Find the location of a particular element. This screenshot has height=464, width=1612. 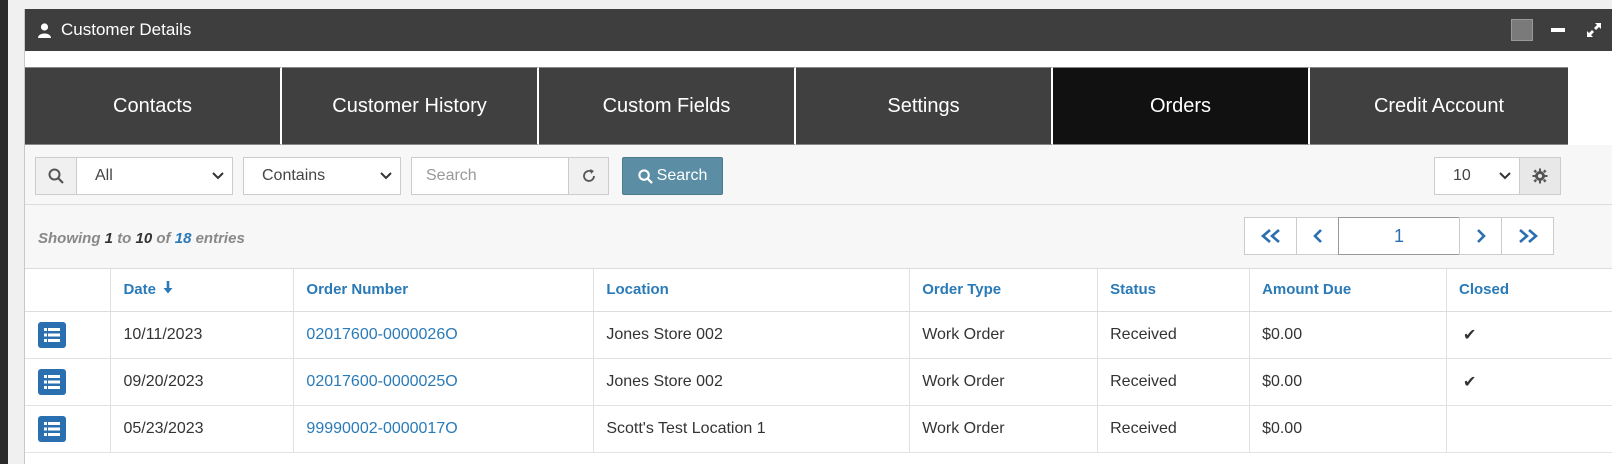

page-number-input: 1 is located at coordinates (1399, 236).